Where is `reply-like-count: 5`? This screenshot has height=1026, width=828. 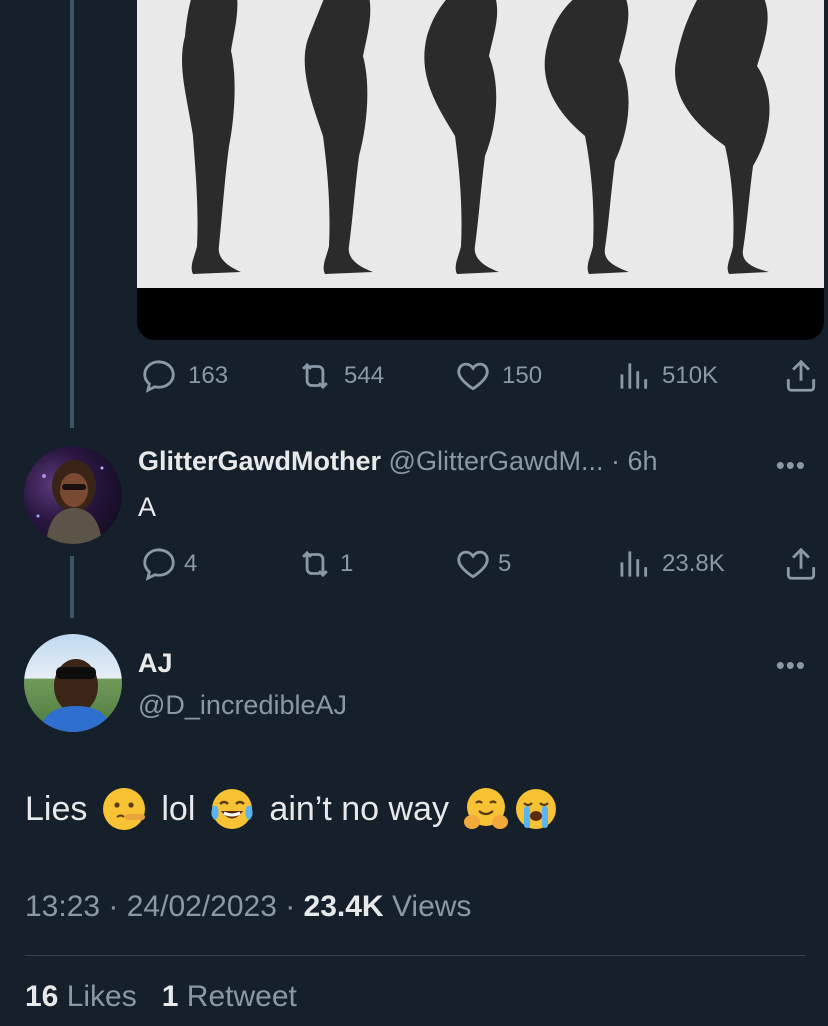
reply-like-count: 5 is located at coordinates (505, 563).